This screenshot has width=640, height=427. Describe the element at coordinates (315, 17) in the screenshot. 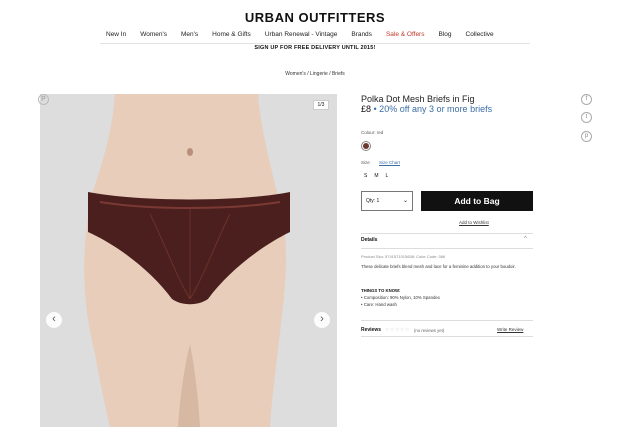

I see `site-logo: URBAN OUTFITTERS` at that location.